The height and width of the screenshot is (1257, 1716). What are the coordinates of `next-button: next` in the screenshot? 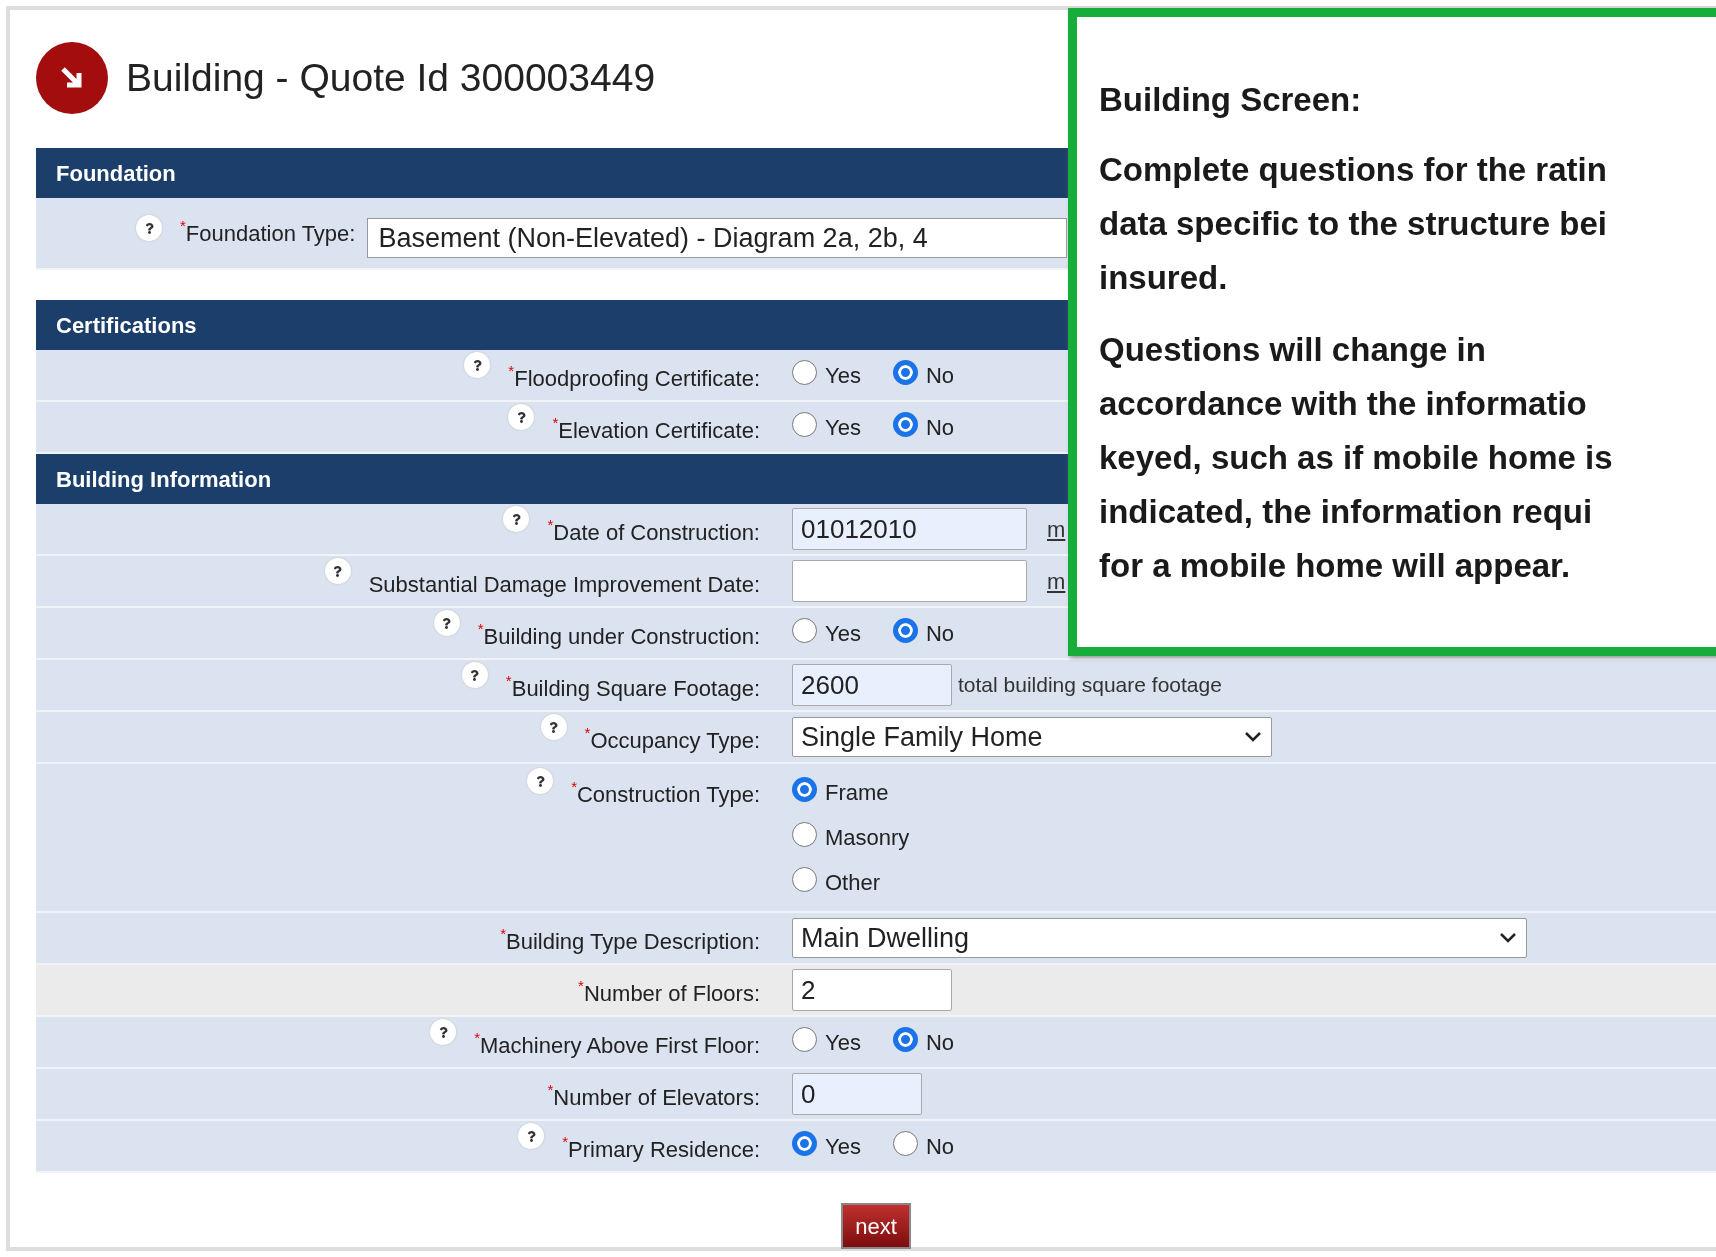 It's located at (876, 1226).